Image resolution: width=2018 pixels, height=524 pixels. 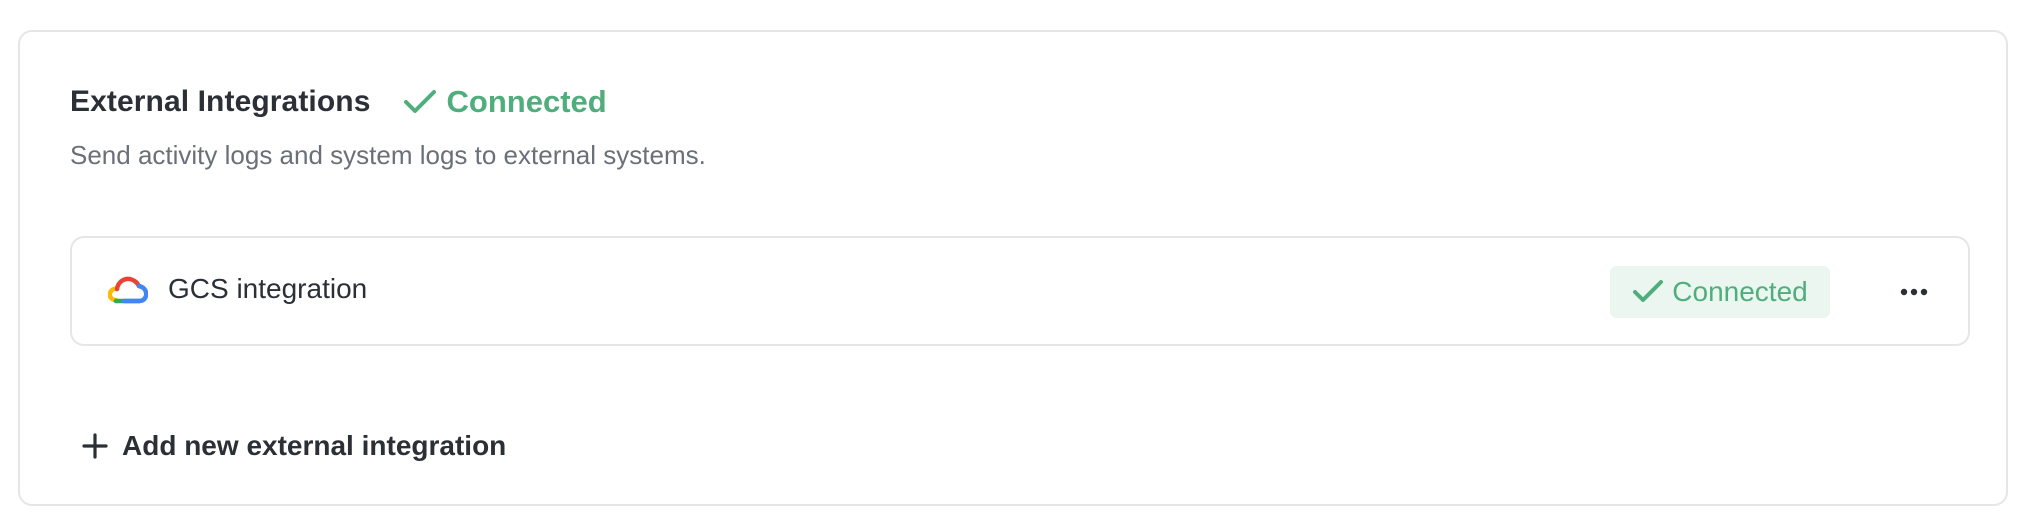 What do you see at coordinates (1740, 291) in the screenshot?
I see `integration-status-label: Connected` at bounding box center [1740, 291].